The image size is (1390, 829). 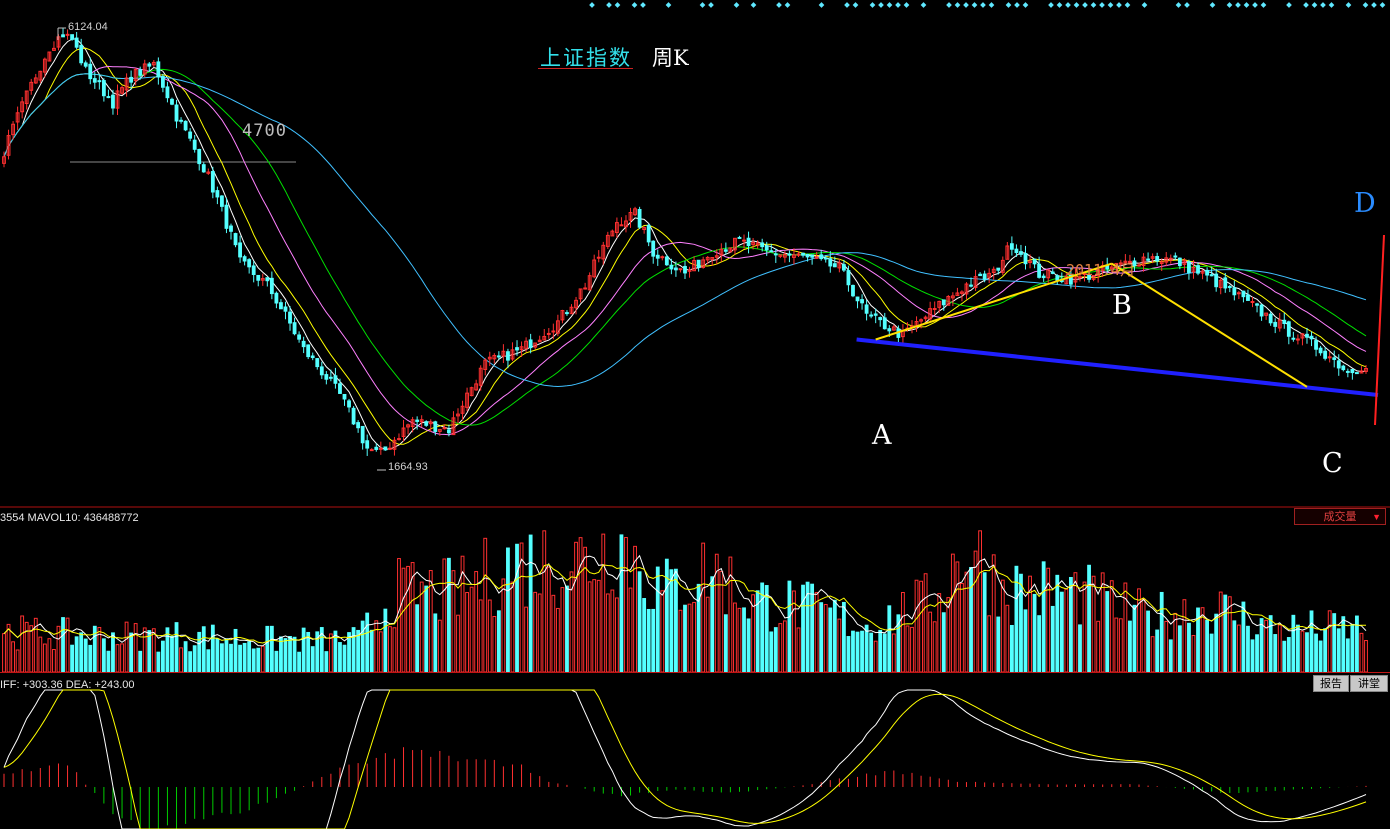 What do you see at coordinates (1376, 517) in the screenshot?
I see `chevron-down-icon: ▼` at bounding box center [1376, 517].